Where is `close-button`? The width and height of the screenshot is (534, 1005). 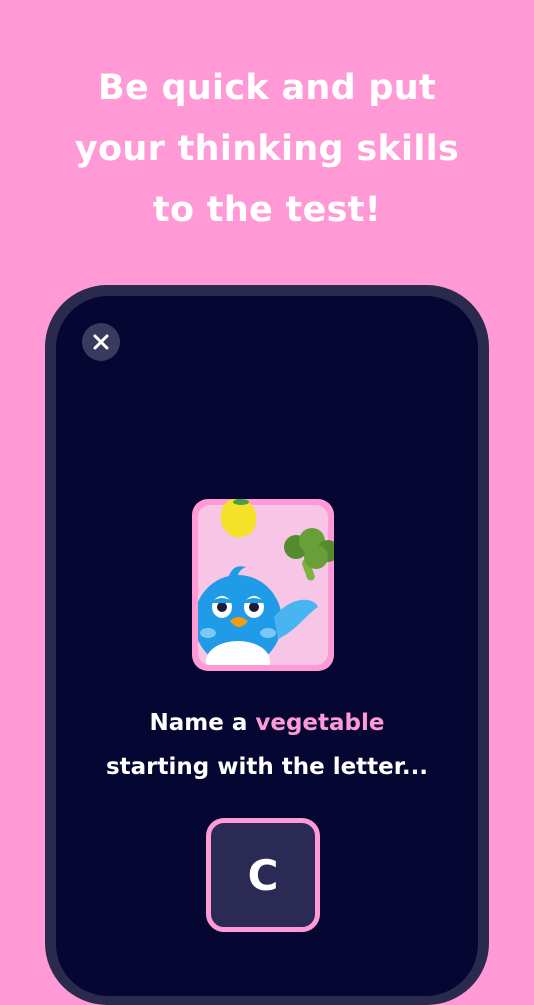
close-button is located at coordinates (101, 342).